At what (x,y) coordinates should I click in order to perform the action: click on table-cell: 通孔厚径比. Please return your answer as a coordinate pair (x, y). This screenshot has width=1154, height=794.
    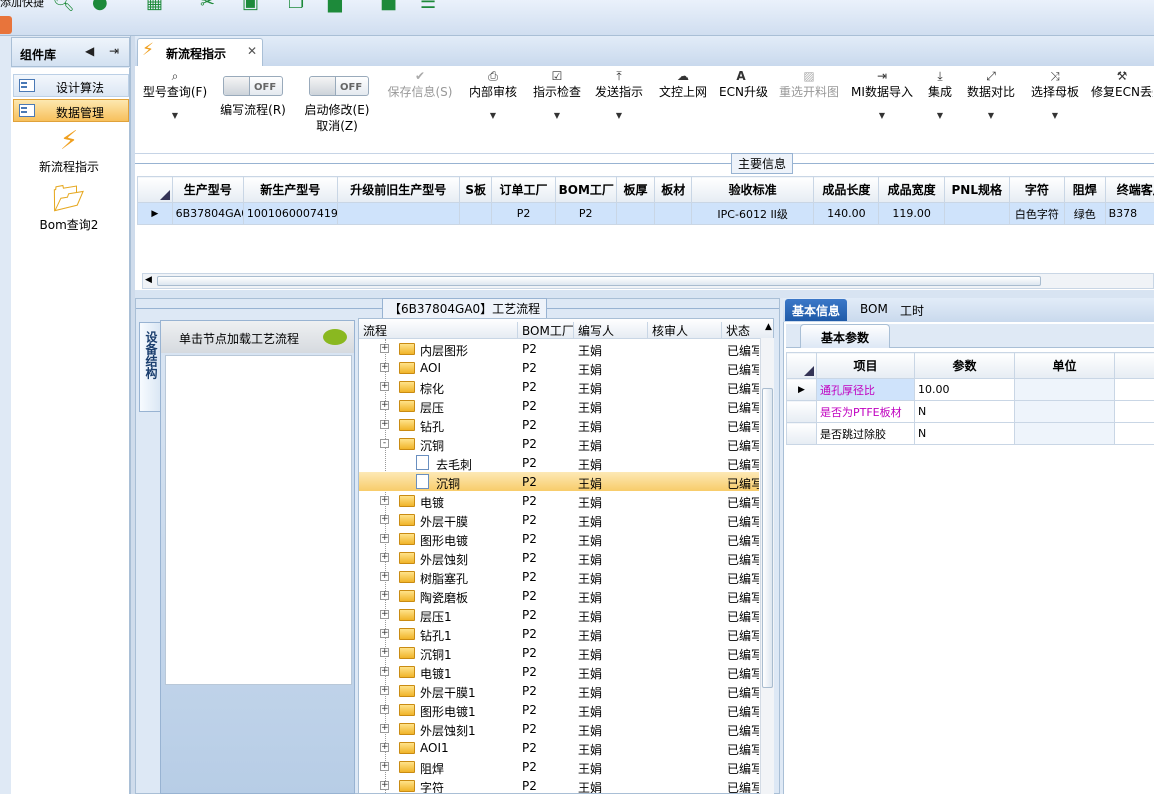
    Looking at the image, I should click on (865, 389).